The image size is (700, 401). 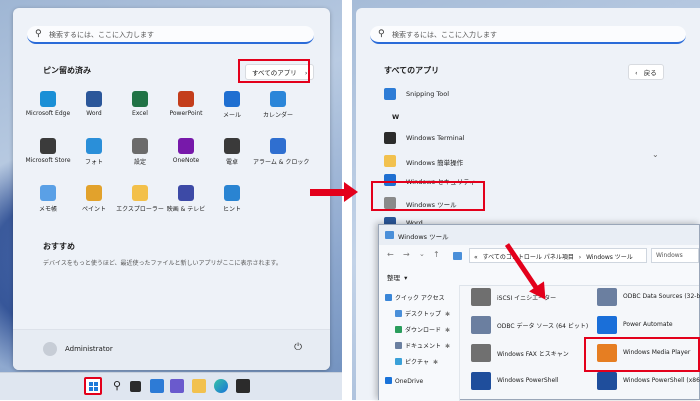 I want to click on terminal-icon, so click(x=390, y=138).